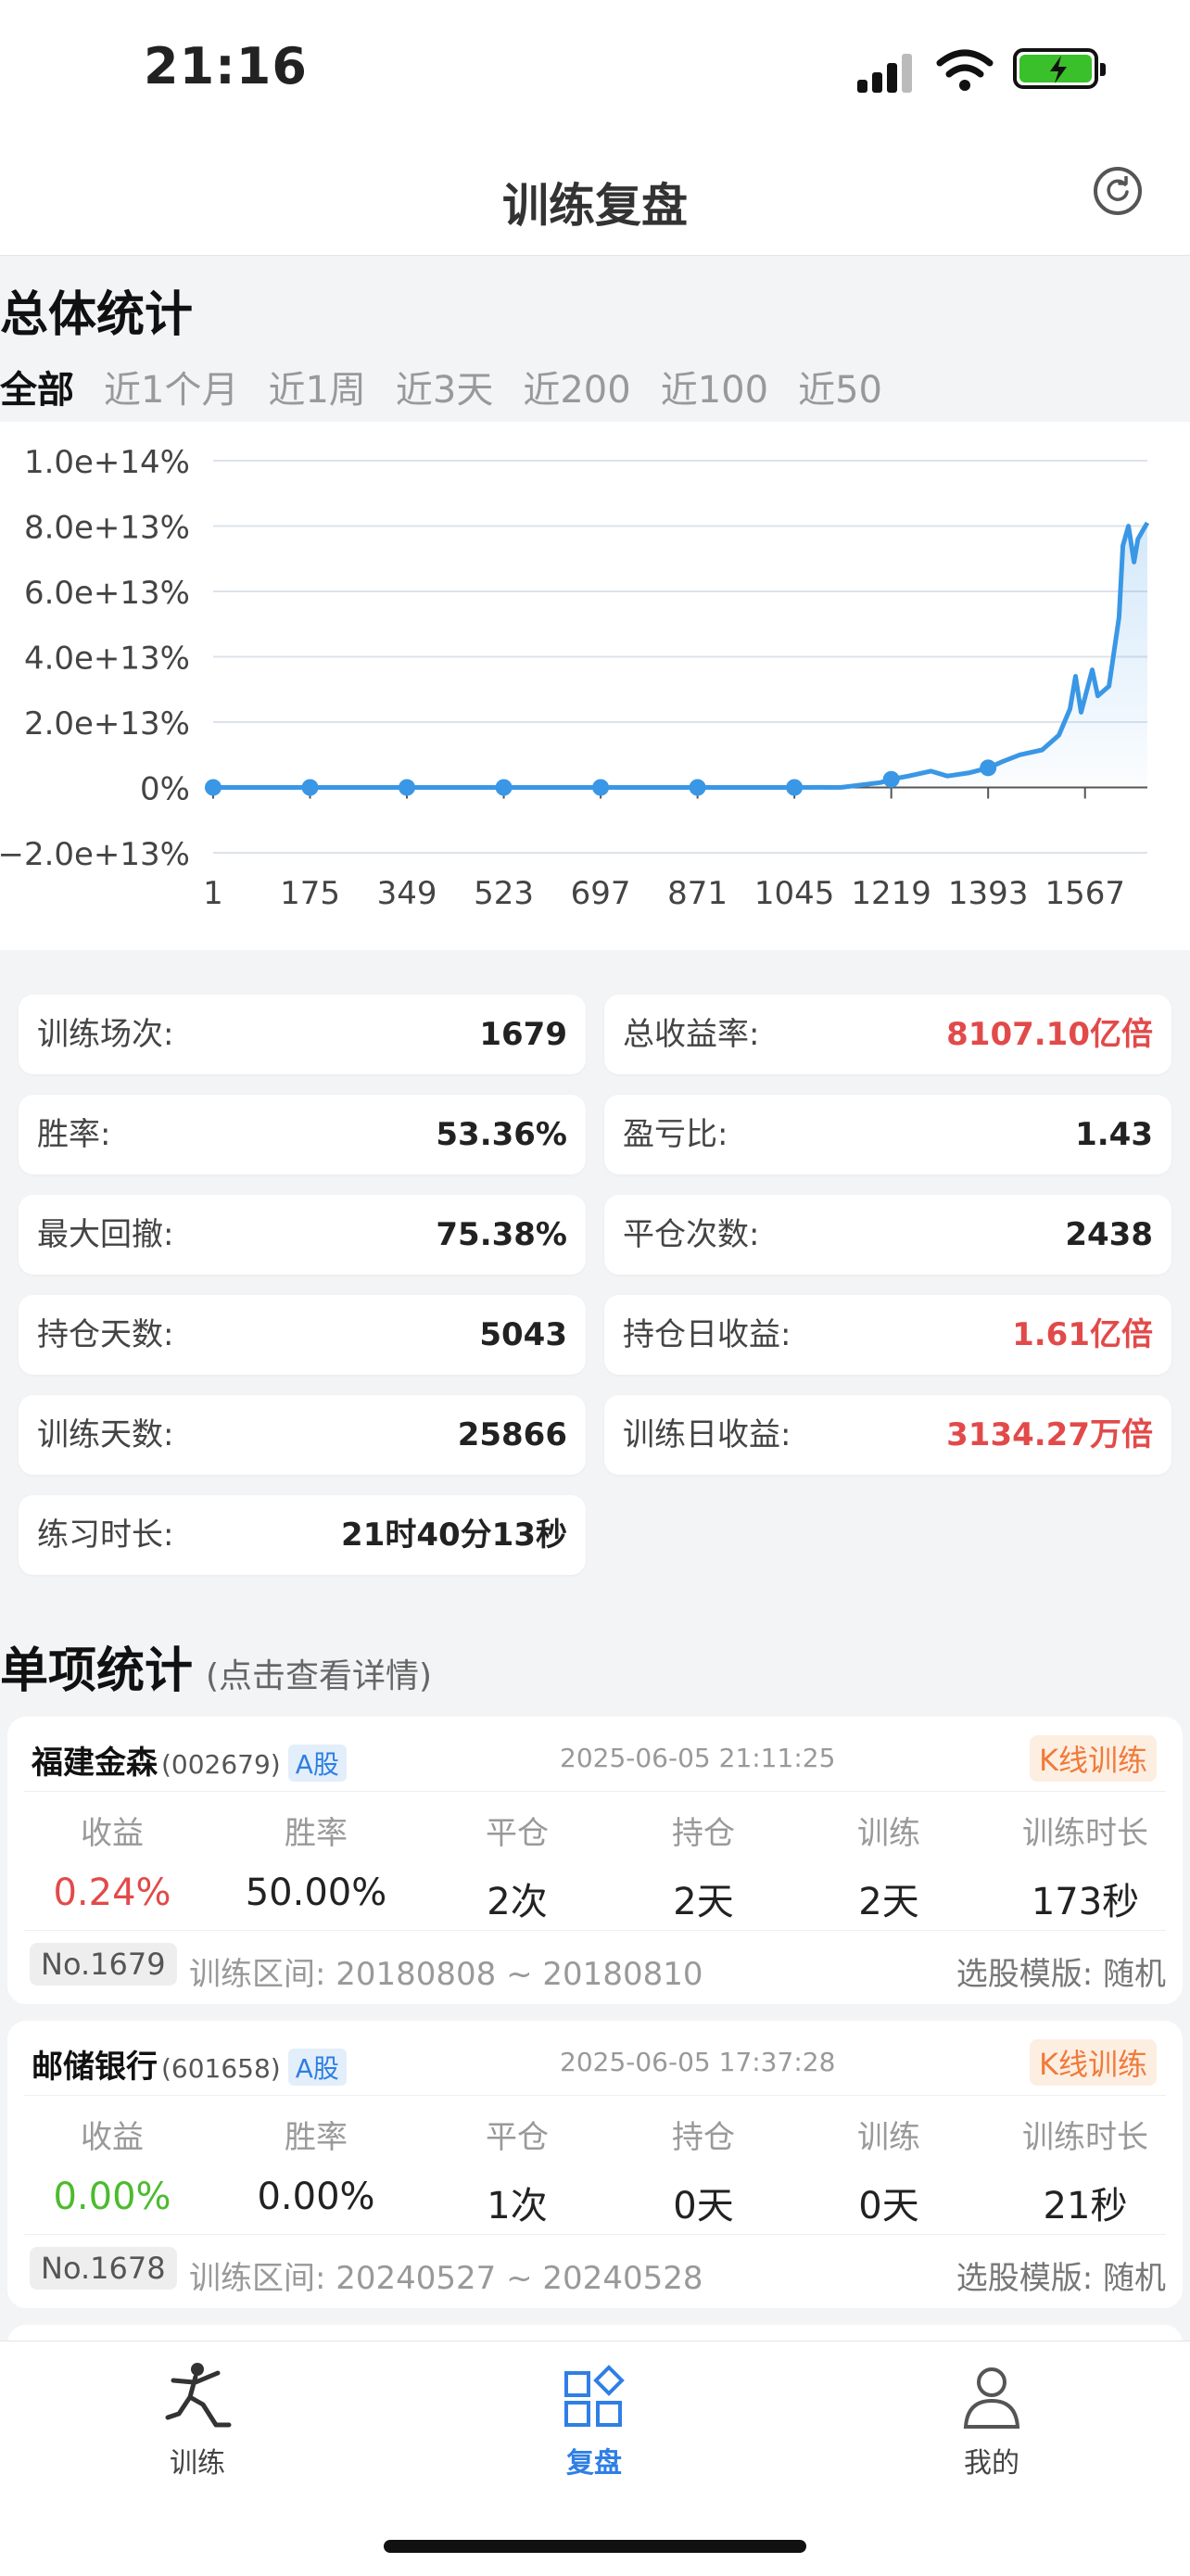 The height and width of the screenshot is (2576, 1190). What do you see at coordinates (197, 2397) in the screenshot?
I see `kungfu-figure-icon` at bounding box center [197, 2397].